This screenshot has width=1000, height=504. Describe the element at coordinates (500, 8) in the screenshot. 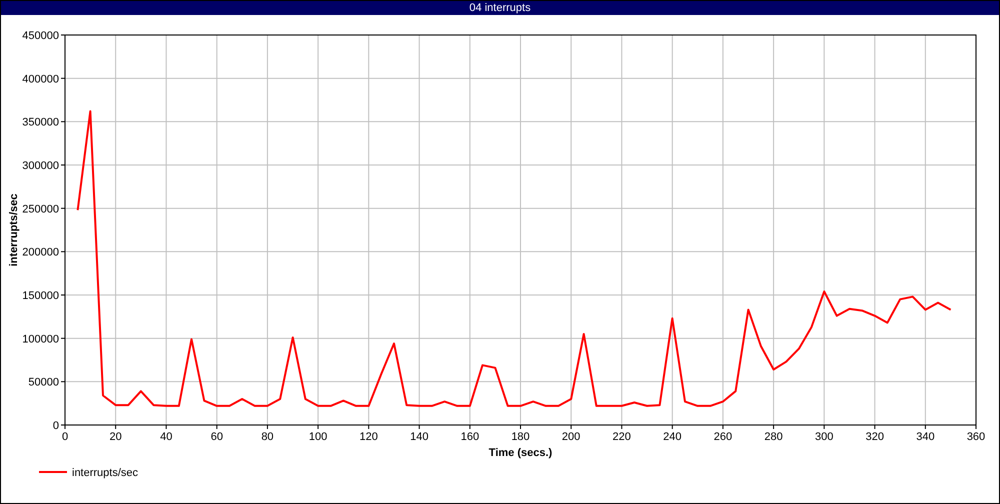

I see `window-title: 04 interrupts` at that location.